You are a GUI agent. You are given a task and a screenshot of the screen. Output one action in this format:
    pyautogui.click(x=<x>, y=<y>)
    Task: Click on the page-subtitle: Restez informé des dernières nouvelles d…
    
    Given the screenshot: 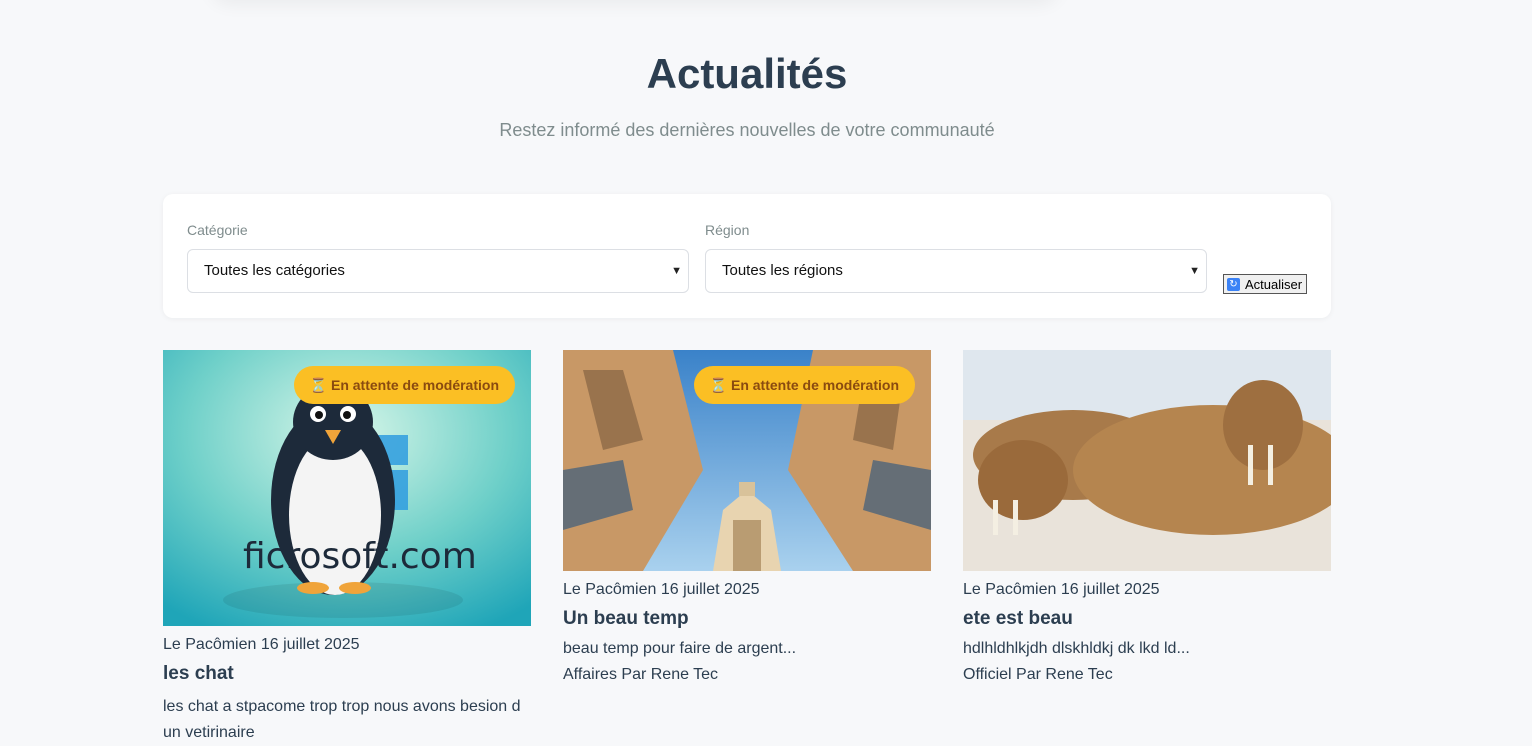 What is the action you would take?
    pyautogui.click(x=747, y=130)
    